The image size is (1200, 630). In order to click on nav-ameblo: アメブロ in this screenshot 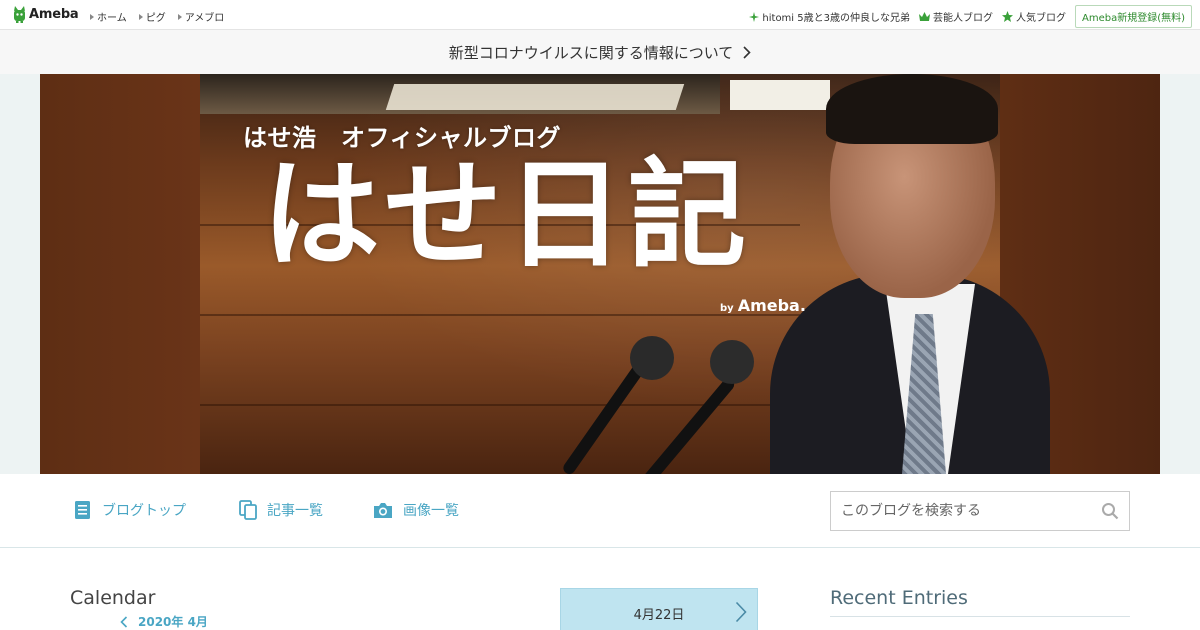, I will do `click(201, 16)`.